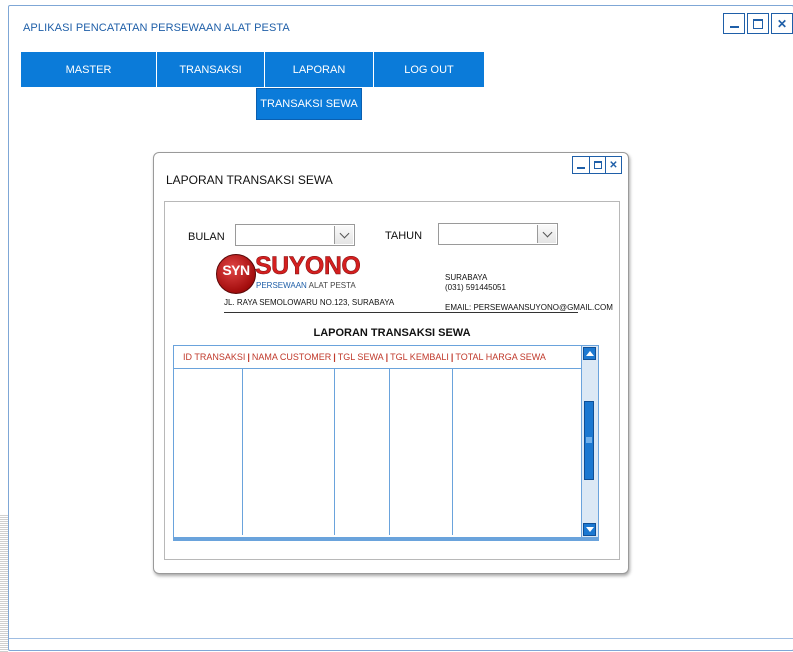  Describe the element at coordinates (281, 285) in the screenshot. I see `logo-tagline-blue: PERSEWAAN` at that location.